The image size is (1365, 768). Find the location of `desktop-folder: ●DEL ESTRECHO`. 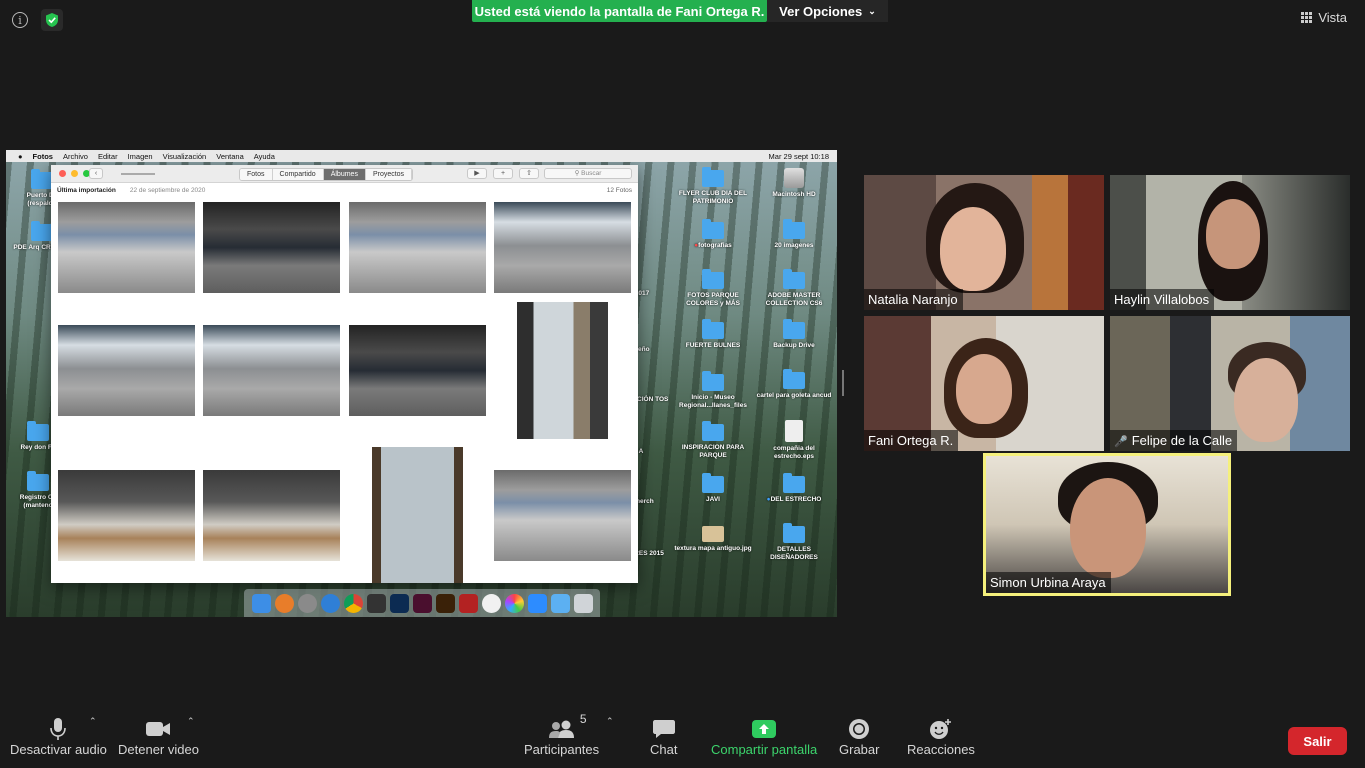

desktop-folder: ●DEL ESTRECHO is located at coordinates (794, 488).